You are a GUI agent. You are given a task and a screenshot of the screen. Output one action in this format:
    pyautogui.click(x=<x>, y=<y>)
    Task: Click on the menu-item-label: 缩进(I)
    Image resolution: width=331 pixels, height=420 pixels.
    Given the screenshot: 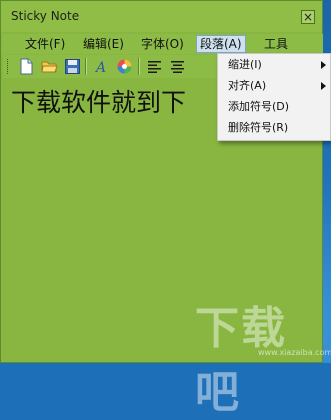 What is the action you would take?
    pyautogui.click(x=245, y=64)
    